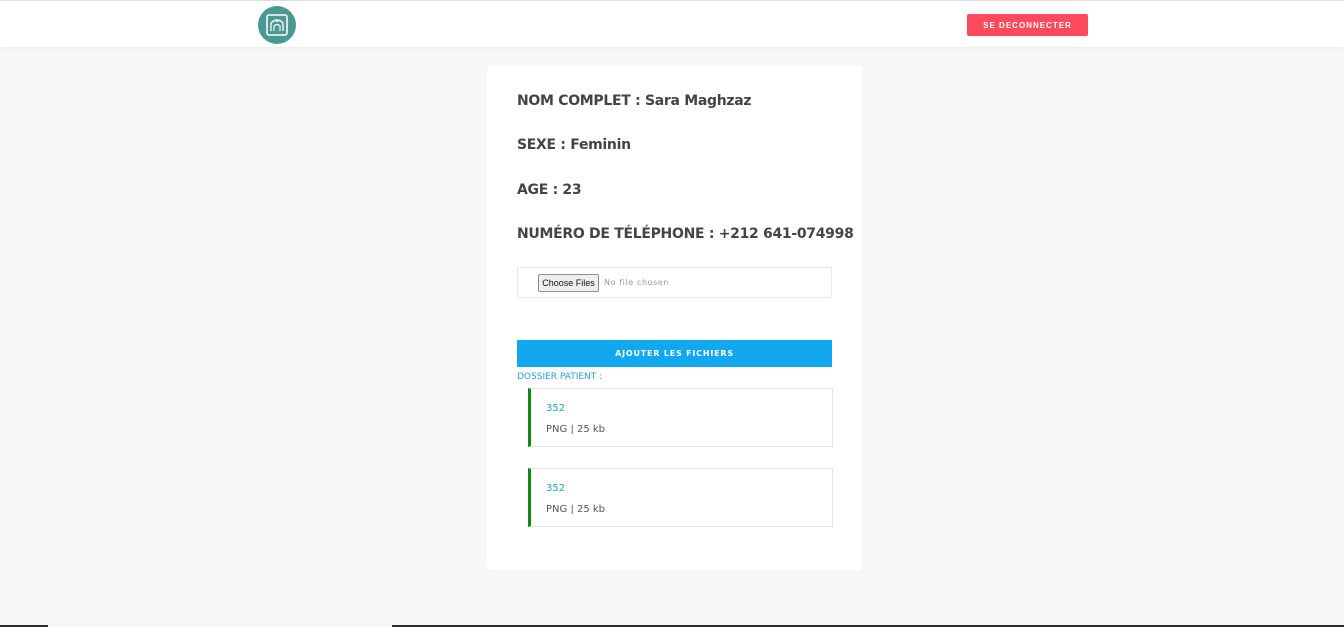  I want to click on add-files-button: AJOUTER LES FICHIERS, so click(674, 353).